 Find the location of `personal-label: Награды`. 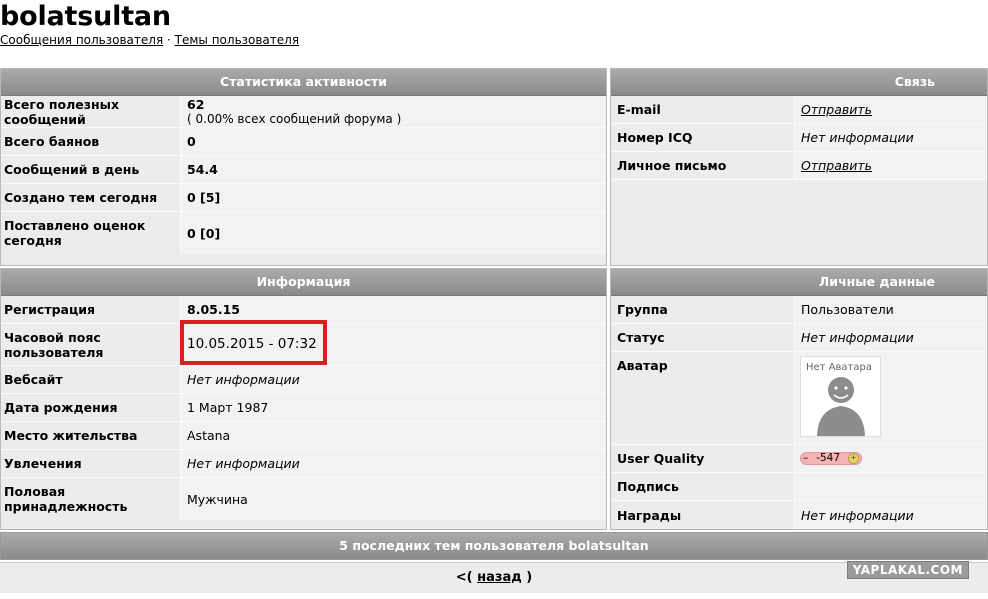

personal-label: Награды is located at coordinates (703, 515).